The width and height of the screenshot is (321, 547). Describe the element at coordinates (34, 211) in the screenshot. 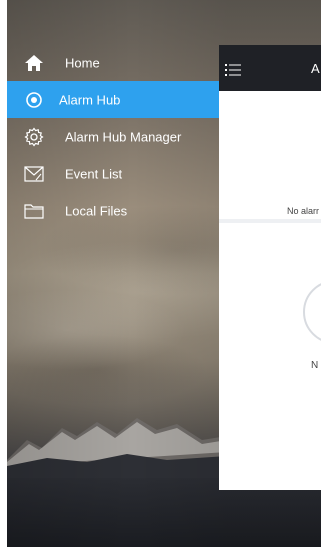

I see `folder-icon` at that location.